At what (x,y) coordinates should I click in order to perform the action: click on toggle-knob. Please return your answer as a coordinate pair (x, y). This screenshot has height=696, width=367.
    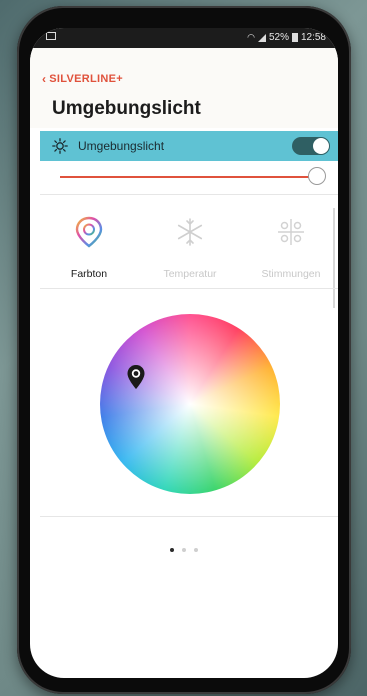
    Looking at the image, I should click on (321, 146).